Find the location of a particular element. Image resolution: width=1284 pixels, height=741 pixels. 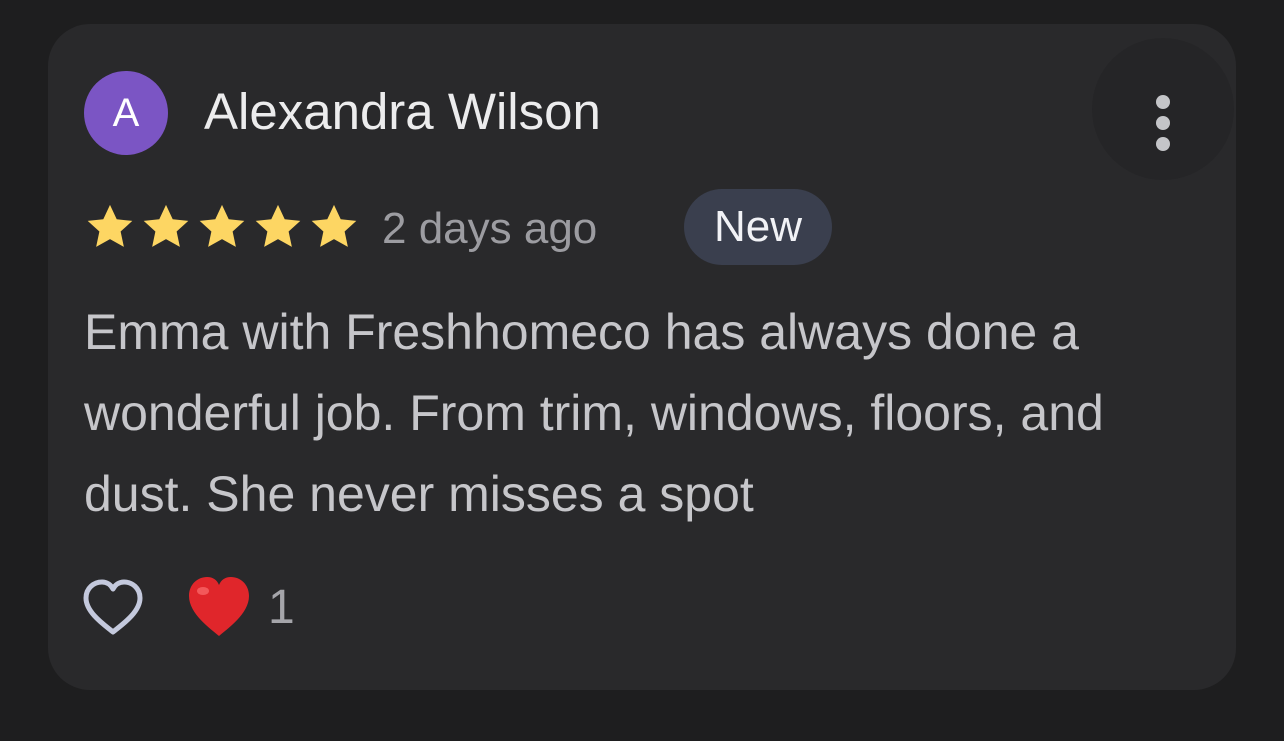

more-vert-icon is located at coordinates (1163, 102).